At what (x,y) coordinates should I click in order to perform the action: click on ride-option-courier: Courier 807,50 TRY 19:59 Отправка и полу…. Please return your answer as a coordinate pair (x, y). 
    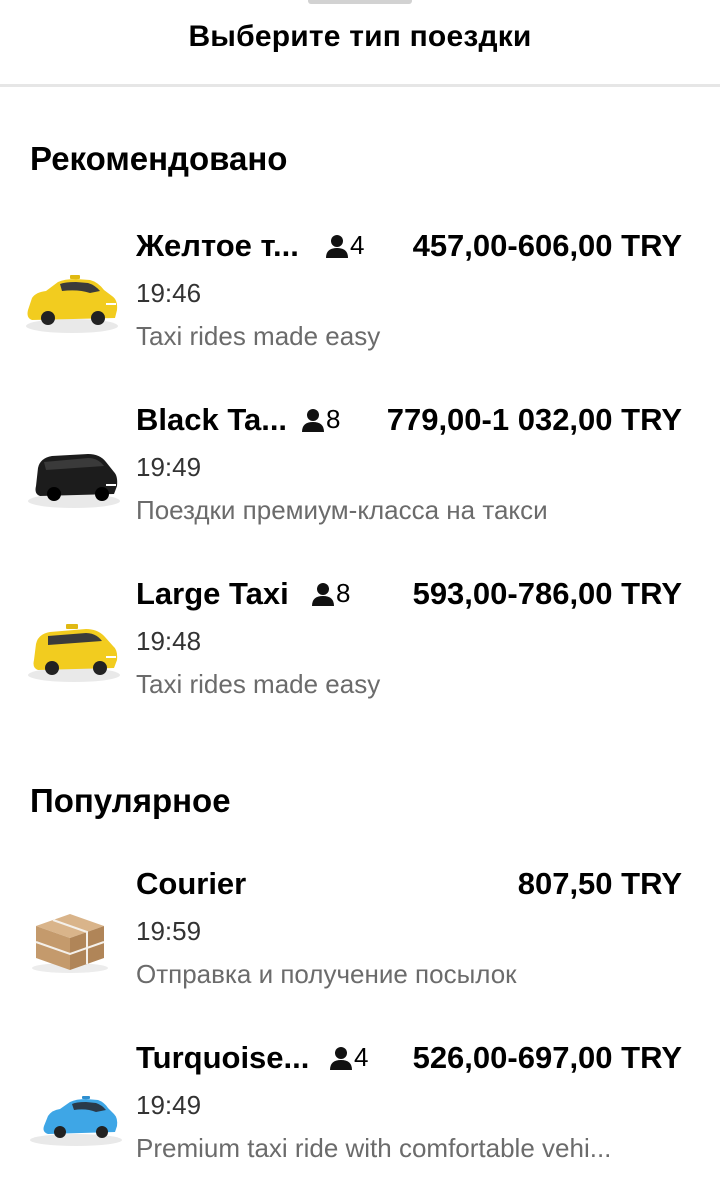
    Looking at the image, I should click on (360, 941).